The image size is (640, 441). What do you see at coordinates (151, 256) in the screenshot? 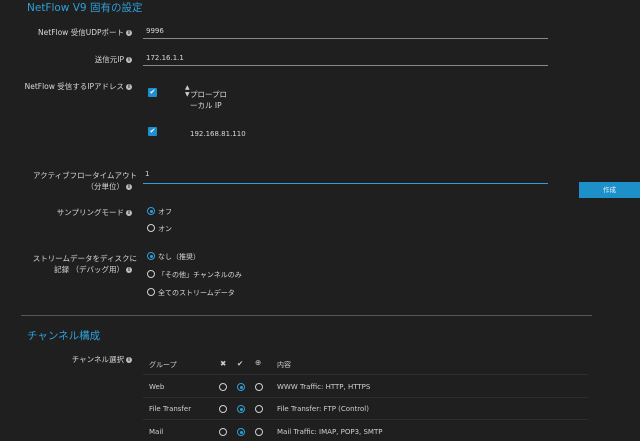
I see `stream-none-radio` at bounding box center [151, 256].